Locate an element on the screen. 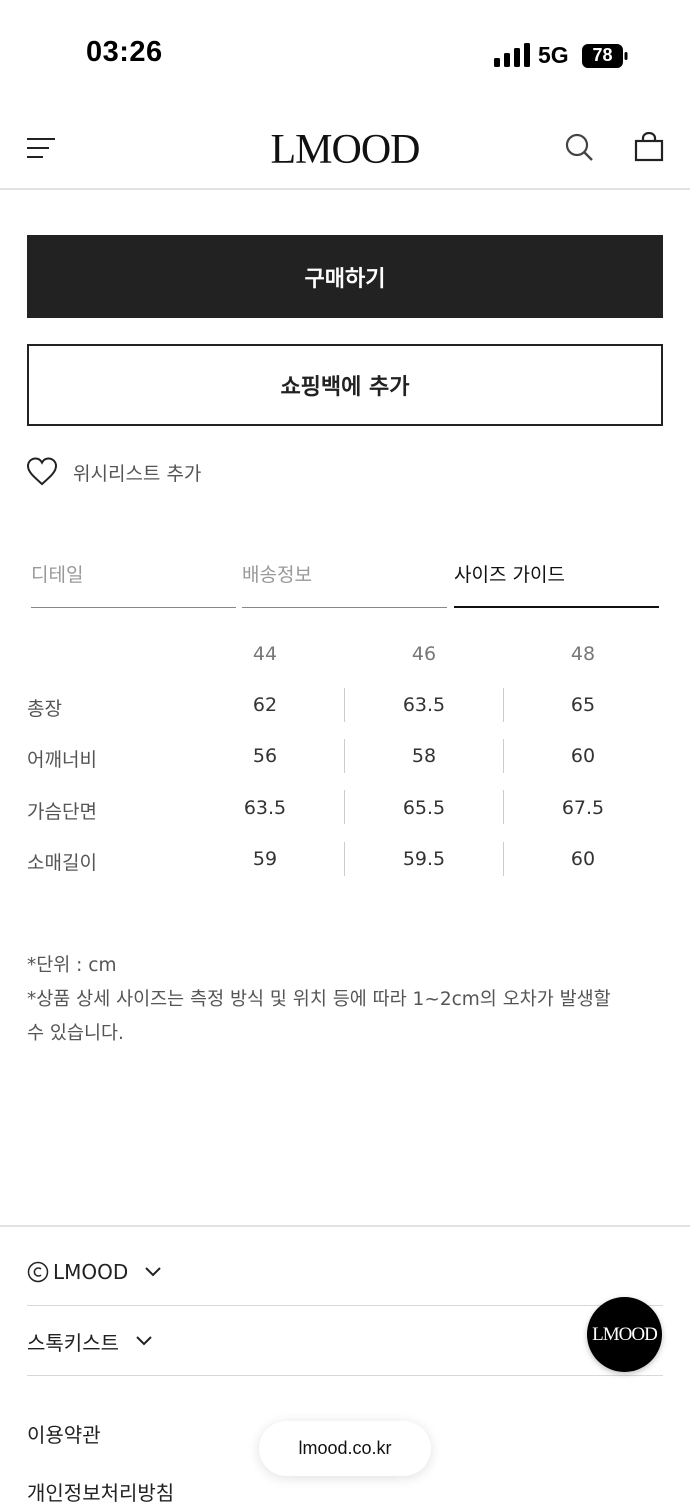 The width and height of the screenshot is (690, 1506). search-icon is located at coordinates (580, 148).